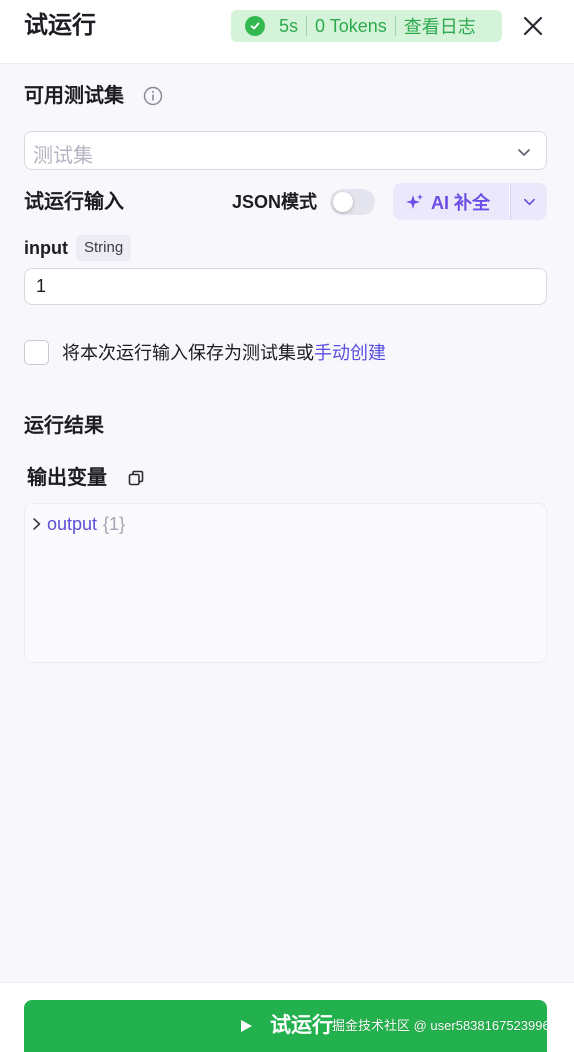 The height and width of the screenshot is (1052, 574). Describe the element at coordinates (351, 25) in the screenshot. I see `token-count: 0 Tokens` at that location.